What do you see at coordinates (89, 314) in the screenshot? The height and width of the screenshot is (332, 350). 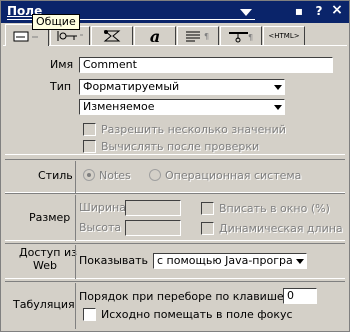 I see `initial-focus-checkbox` at bounding box center [89, 314].